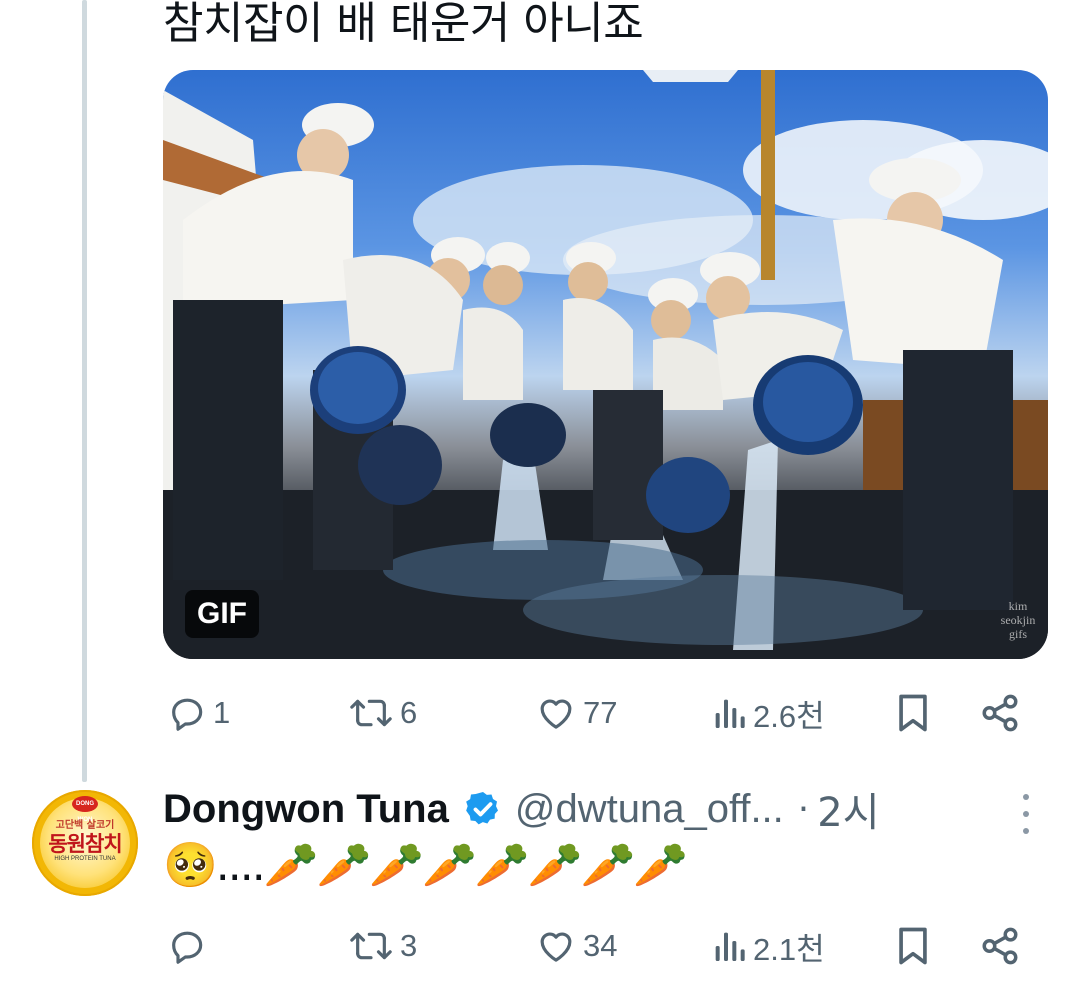 This screenshot has width=1080, height=995. I want to click on reply-button, so click(190, 946).